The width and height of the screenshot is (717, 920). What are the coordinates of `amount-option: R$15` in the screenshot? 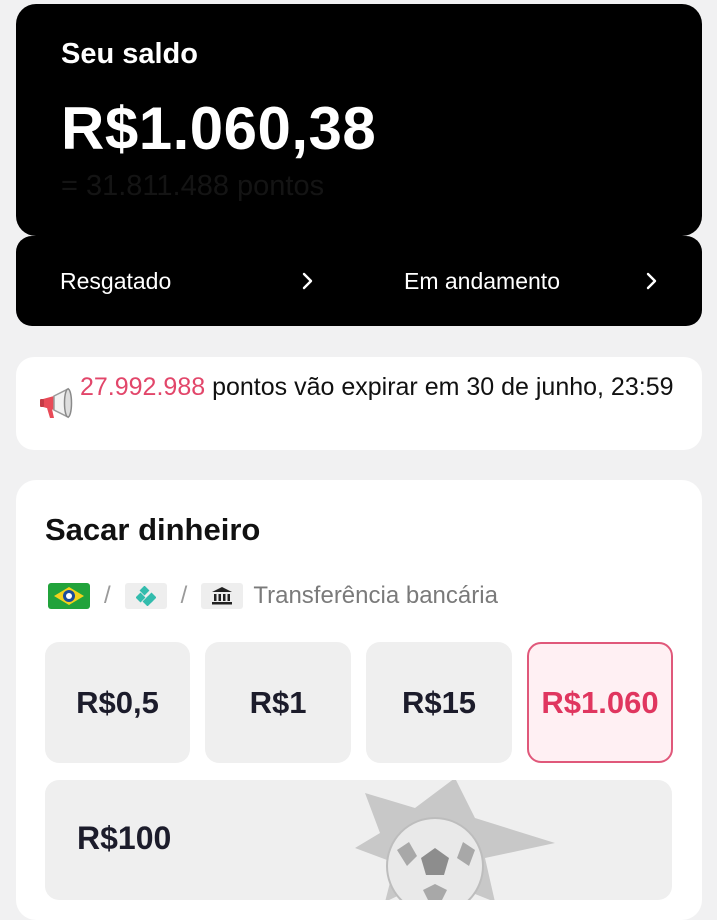 It's located at (439, 702).